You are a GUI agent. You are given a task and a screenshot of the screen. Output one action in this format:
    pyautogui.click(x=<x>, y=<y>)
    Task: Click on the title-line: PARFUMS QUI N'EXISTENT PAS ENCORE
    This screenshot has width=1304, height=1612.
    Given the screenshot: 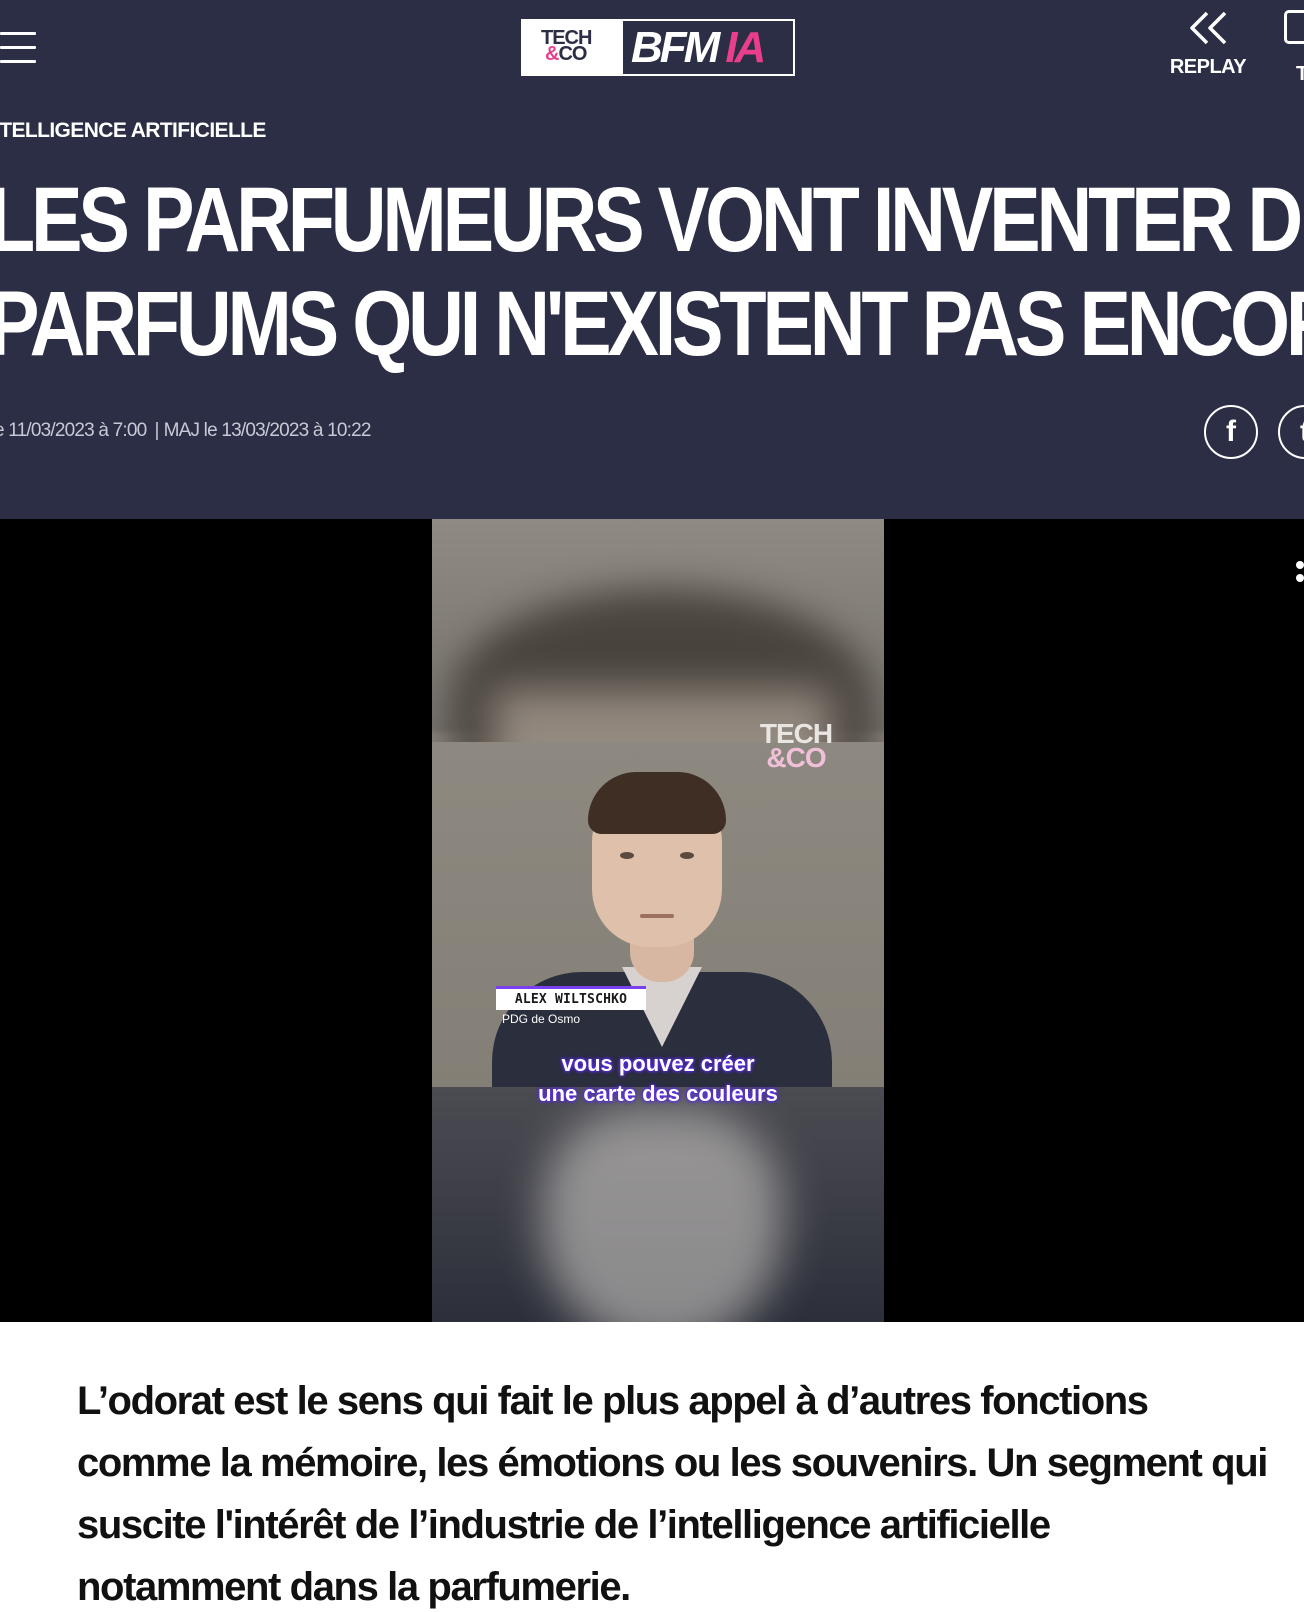 What is the action you would take?
    pyautogui.click(x=652, y=324)
    